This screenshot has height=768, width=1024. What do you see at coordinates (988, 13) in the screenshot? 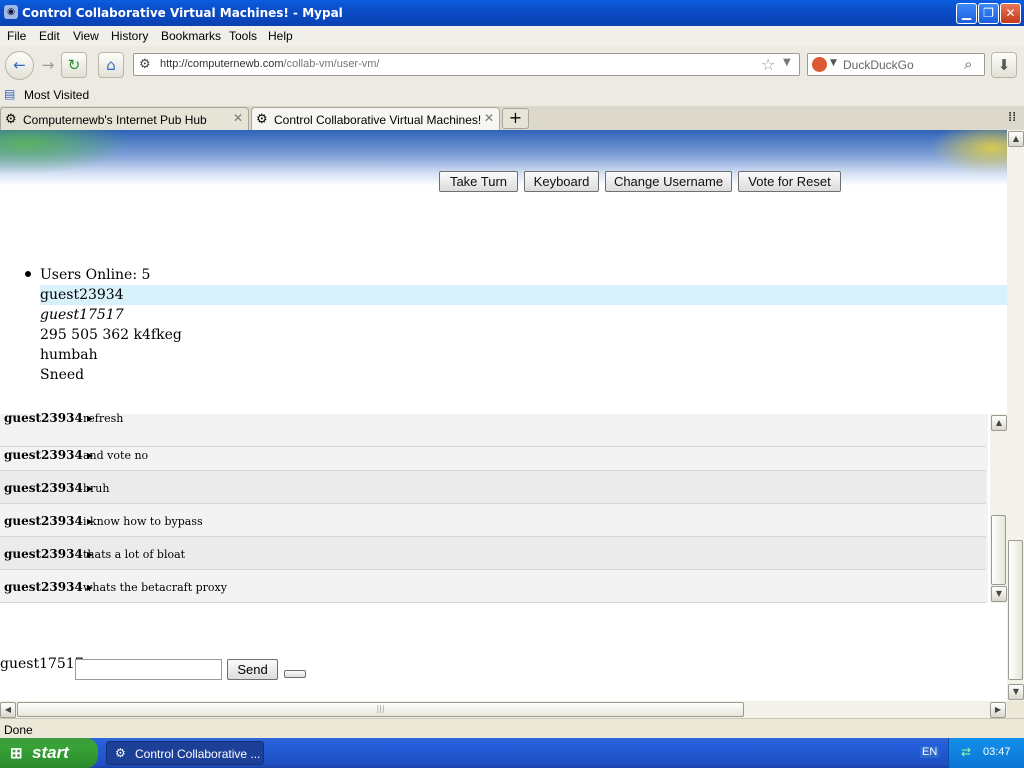
I see `restore-button: ❐` at bounding box center [988, 13].